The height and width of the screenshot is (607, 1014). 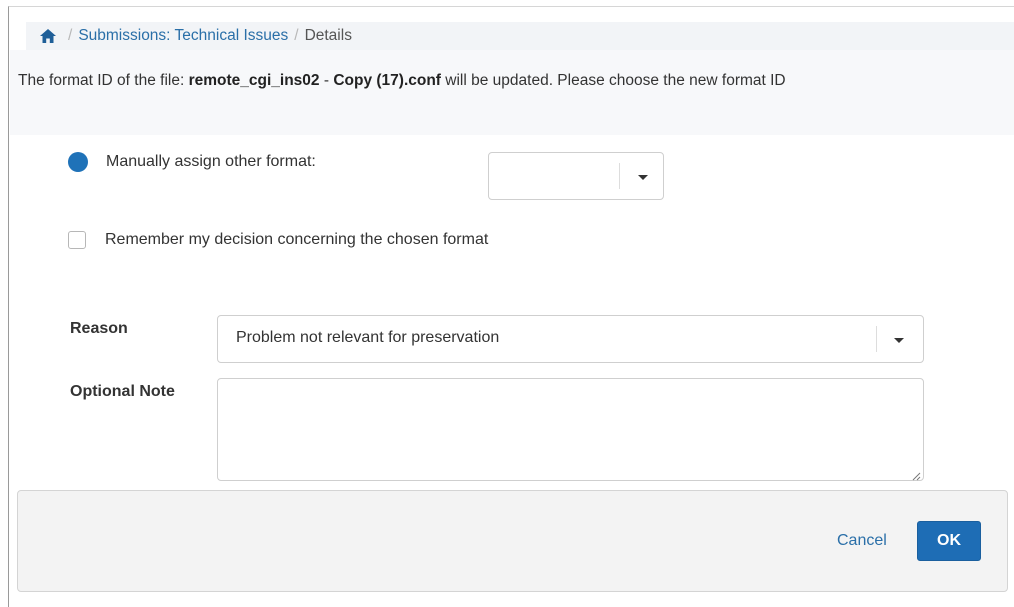 I want to click on optional-note-label: Optional Note, so click(x=122, y=391).